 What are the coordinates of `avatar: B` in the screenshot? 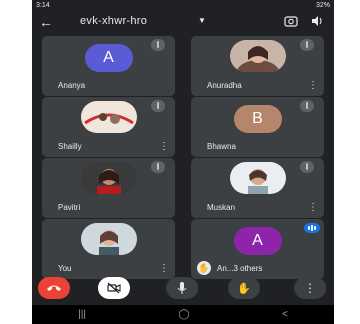 It's located at (257, 119).